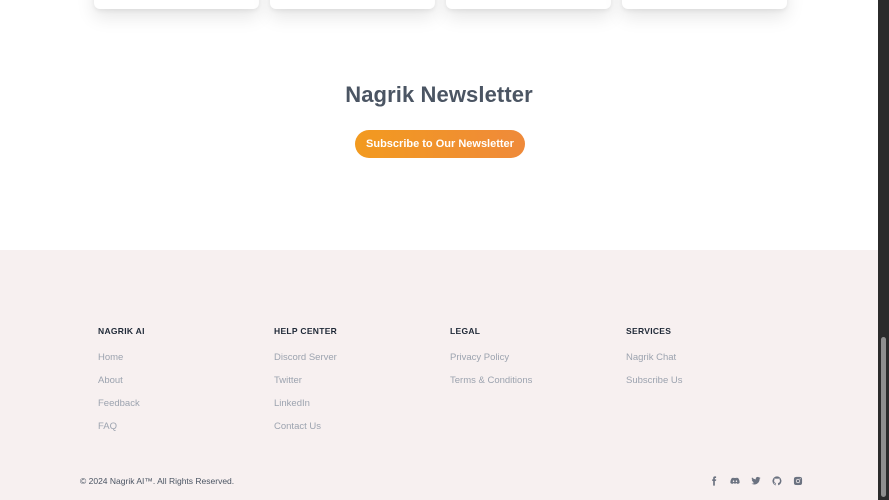 The image size is (889, 500). I want to click on footer-column-legal: LEGAL Privacy Policy Terms & Conditions, so click(491, 360).